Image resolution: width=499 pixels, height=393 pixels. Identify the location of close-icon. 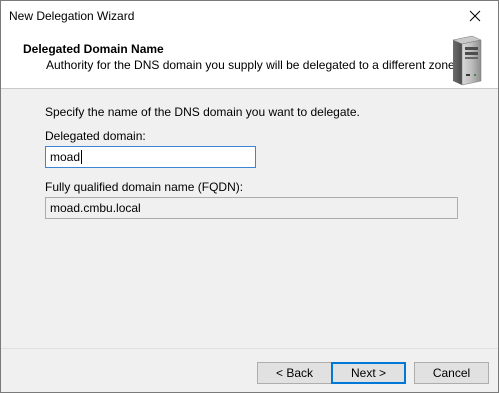
(475, 16).